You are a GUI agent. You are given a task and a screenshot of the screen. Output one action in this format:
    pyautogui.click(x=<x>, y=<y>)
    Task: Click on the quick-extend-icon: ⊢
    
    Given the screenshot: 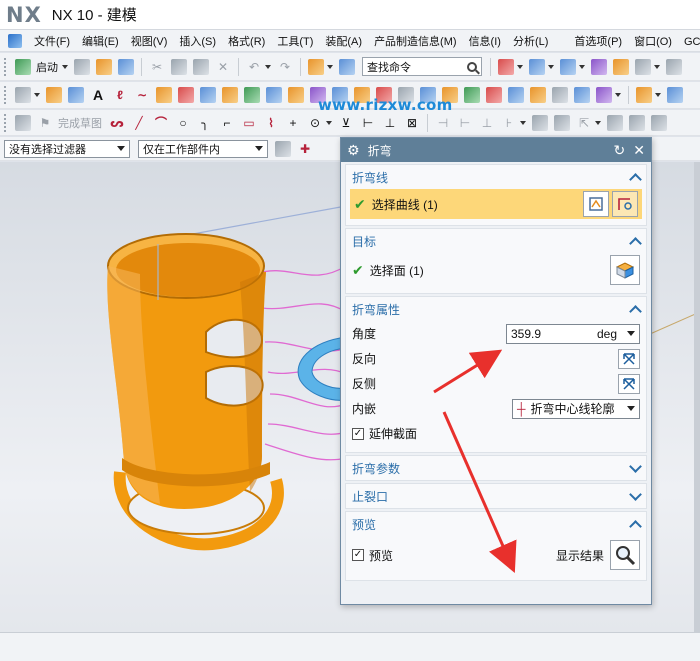 What is the action you would take?
    pyautogui.click(x=368, y=123)
    